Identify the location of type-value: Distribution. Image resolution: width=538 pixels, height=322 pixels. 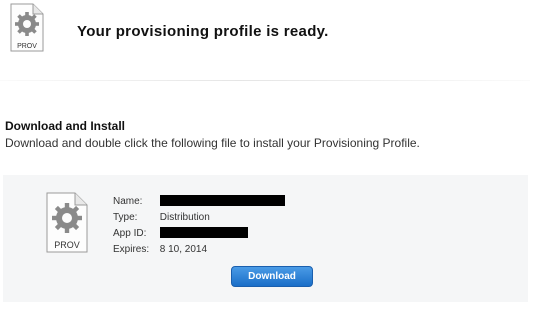
(184, 217).